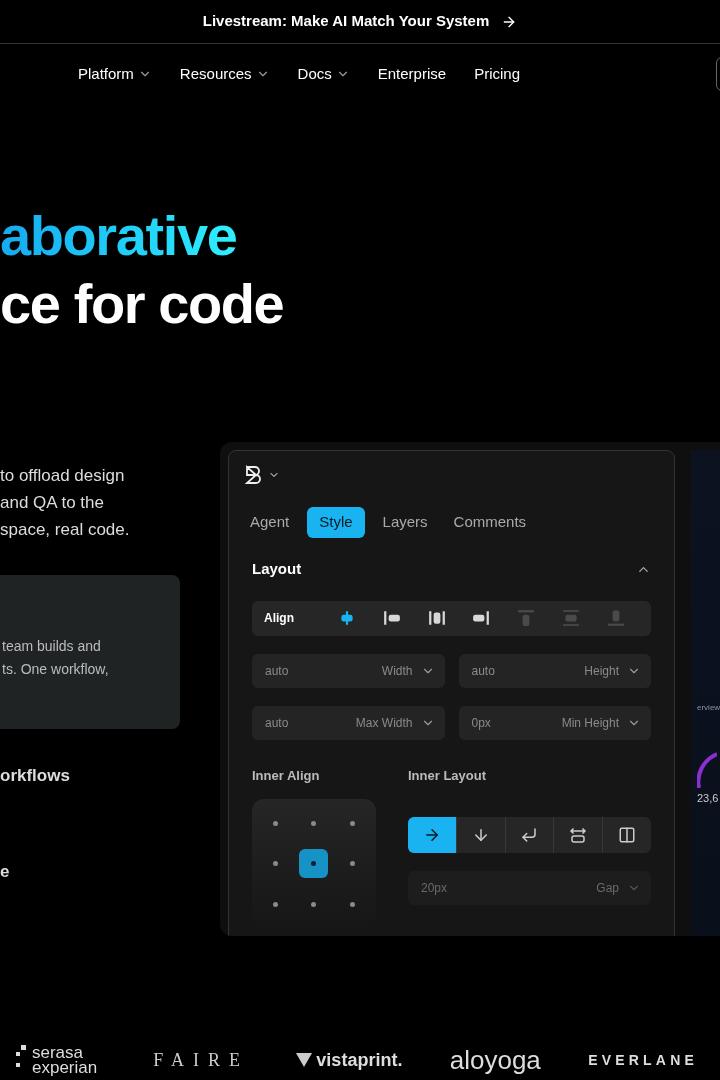 Image resolution: width=720 pixels, height=1080 pixels. I want to click on field-label: Max Width, so click(384, 723).